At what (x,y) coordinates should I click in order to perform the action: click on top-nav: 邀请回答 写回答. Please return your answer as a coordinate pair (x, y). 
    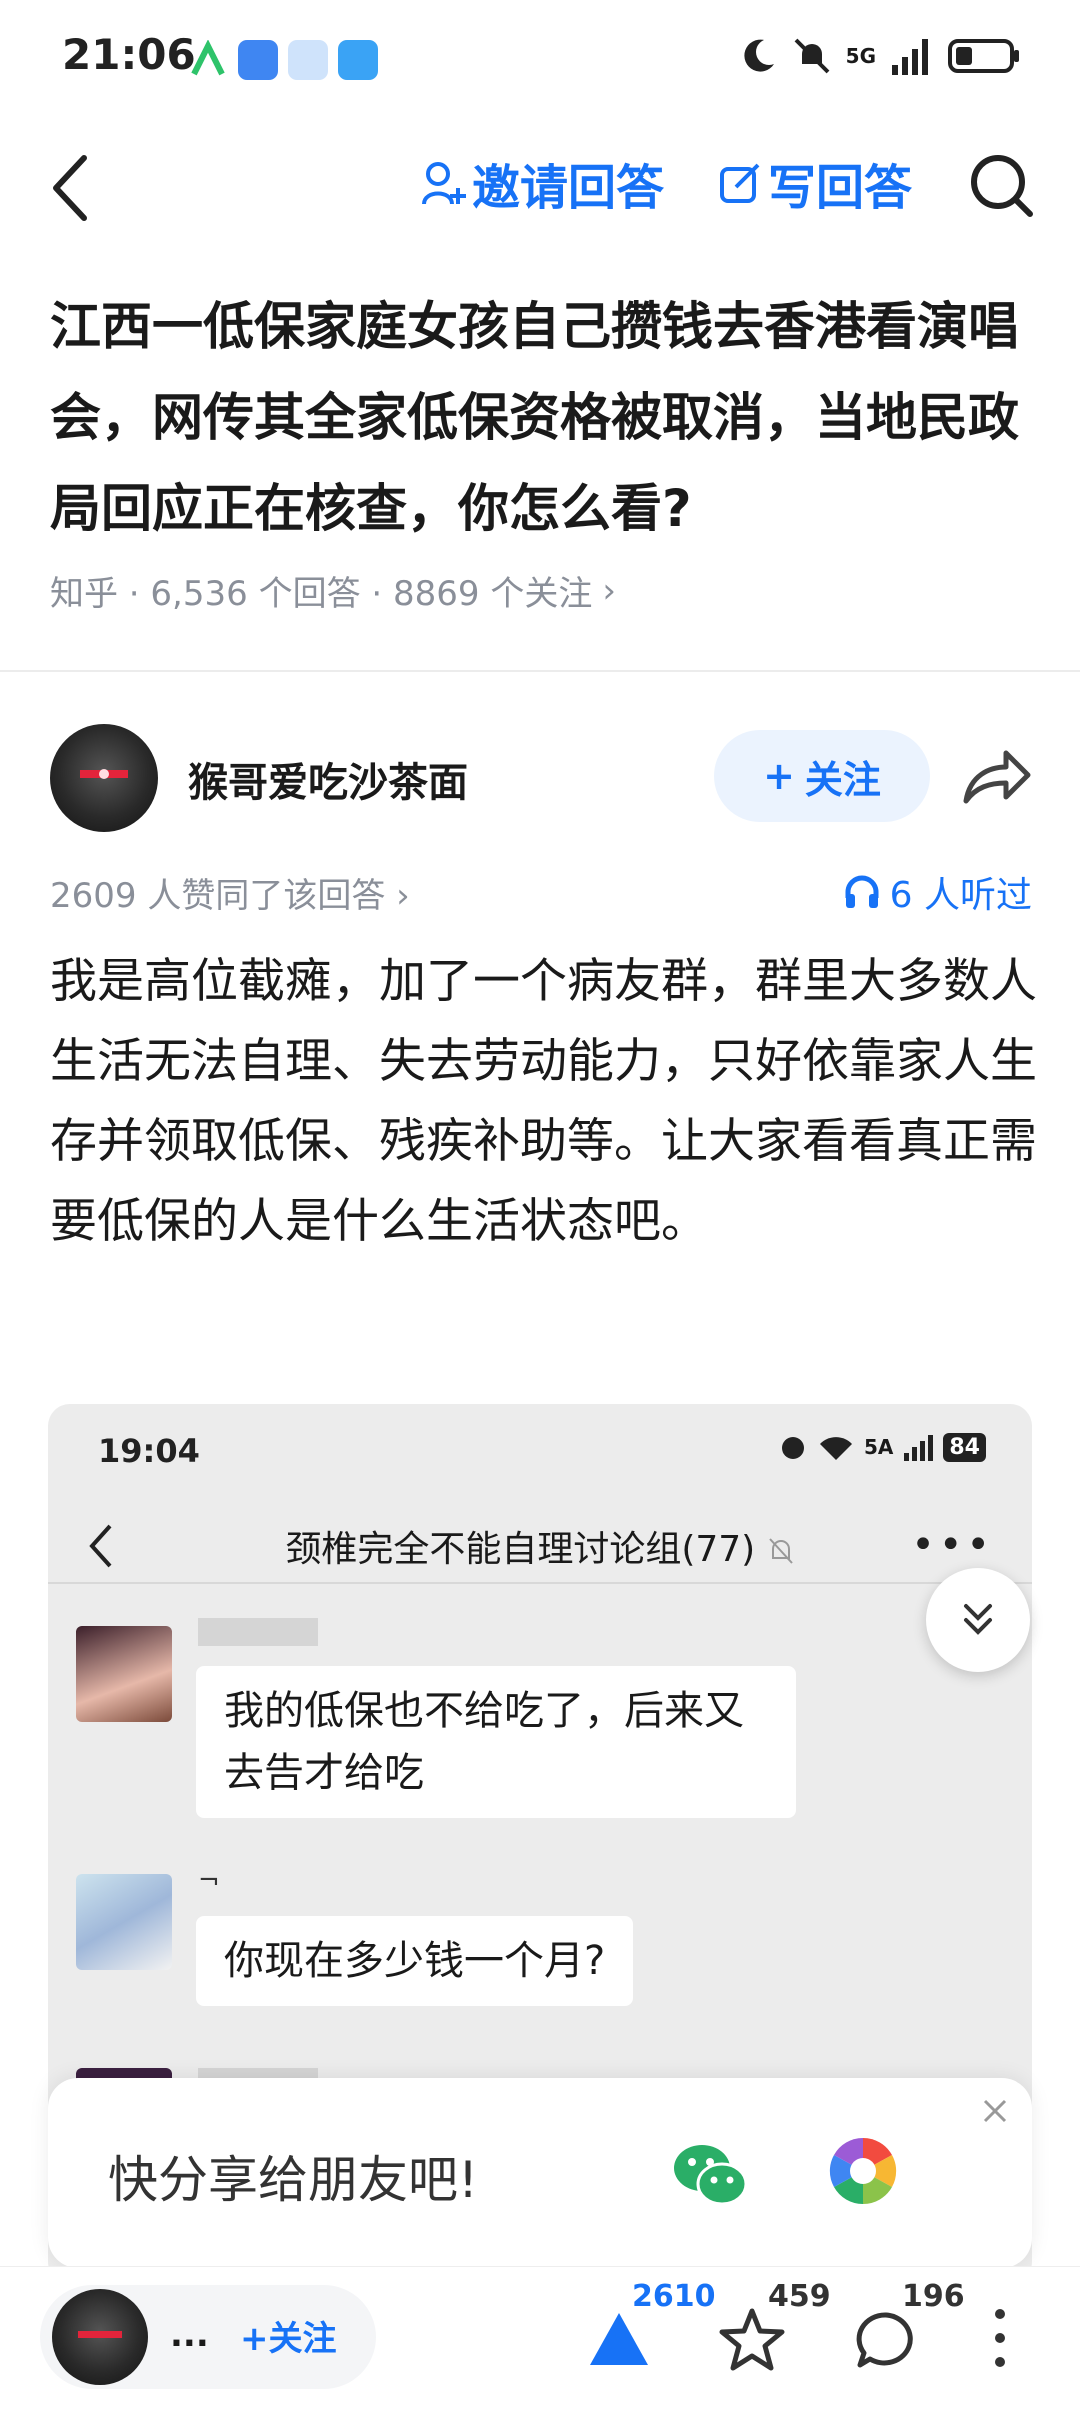
    Looking at the image, I should click on (540, 185).